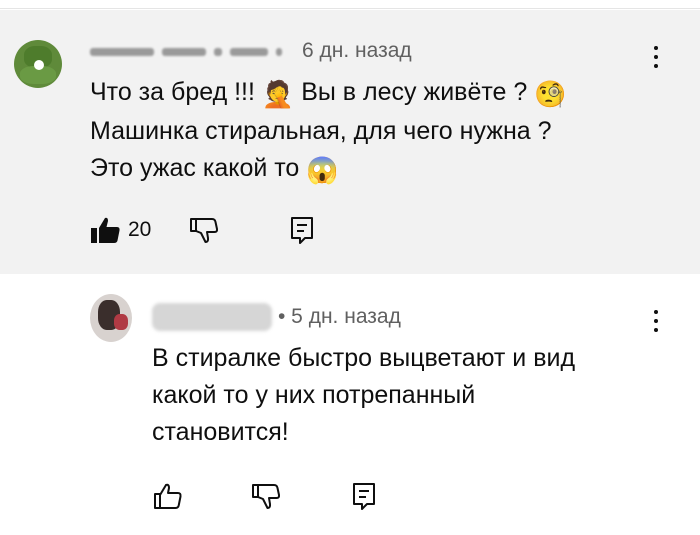  I want to click on like-count: 20, so click(140, 229).